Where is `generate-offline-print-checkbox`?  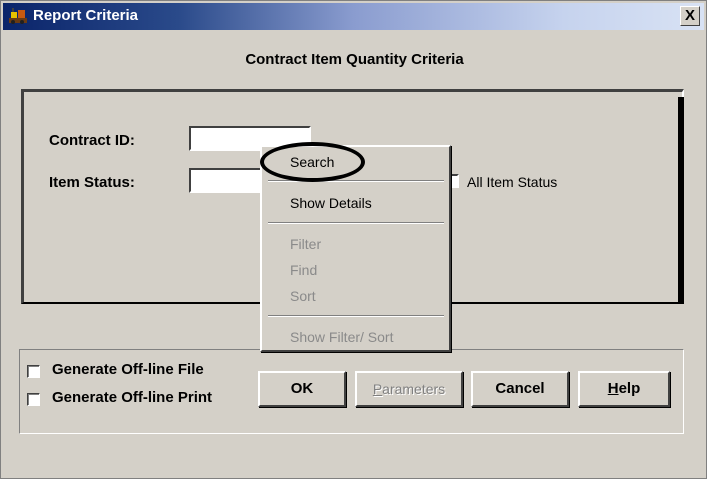 generate-offline-print-checkbox is located at coordinates (33, 399).